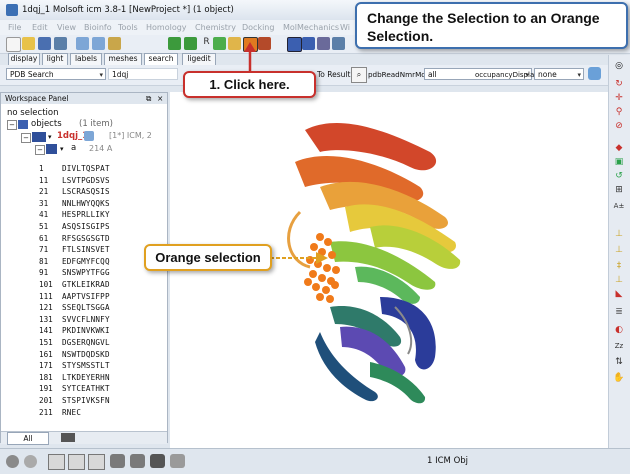 This screenshot has height=474, width=630. Describe the element at coordinates (594, 73) in the screenshot. I see `refresh-icon` at that location.